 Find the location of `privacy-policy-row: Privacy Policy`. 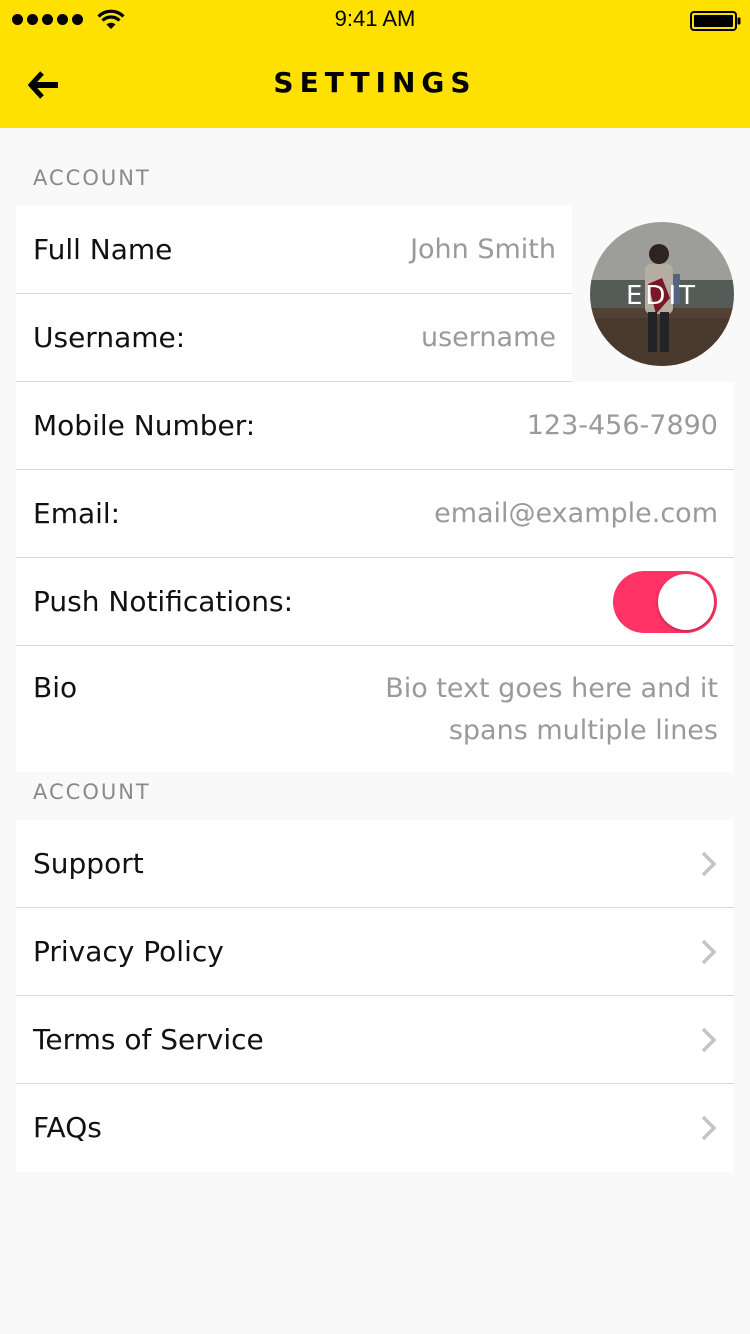

privacy-policy-row: Privacy Policy is located at coordinates (375, 952).